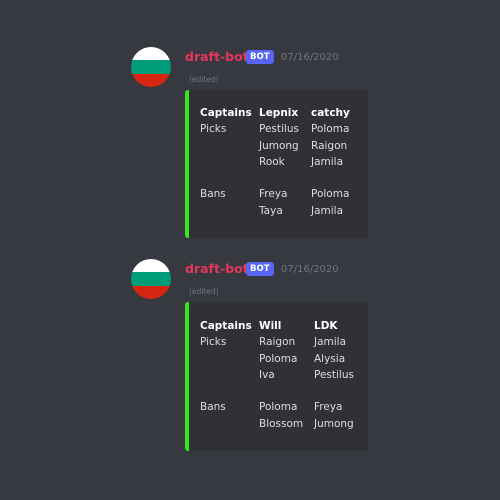 The width and height of the screenshot is (500, 500). Describe the element at coordinates (329, 145) in the screenshot. I see `team2-pick: Raigon` at that location.